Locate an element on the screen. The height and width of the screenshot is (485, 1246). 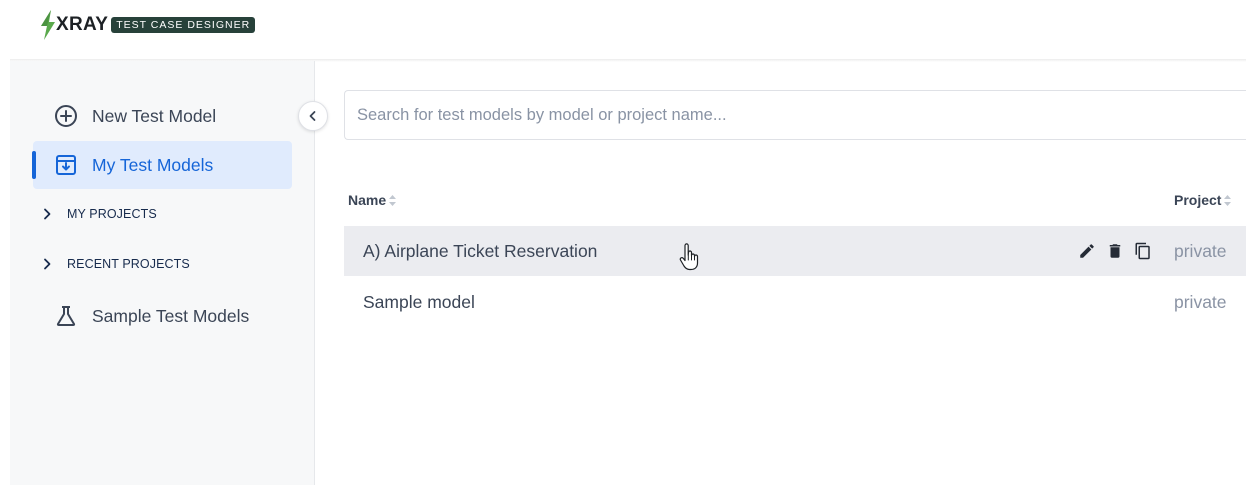
flask-icon is located at coordinates (66, 316).